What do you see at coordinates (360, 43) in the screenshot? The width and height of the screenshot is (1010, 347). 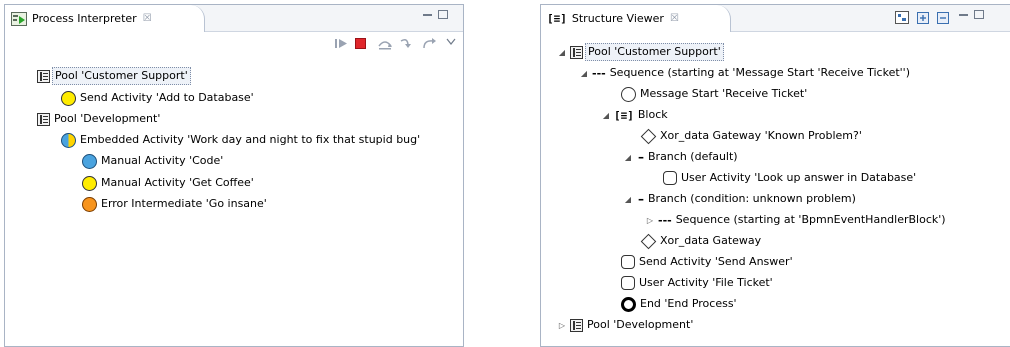 I see `terminate-icon` at bounding box center [360, 43].